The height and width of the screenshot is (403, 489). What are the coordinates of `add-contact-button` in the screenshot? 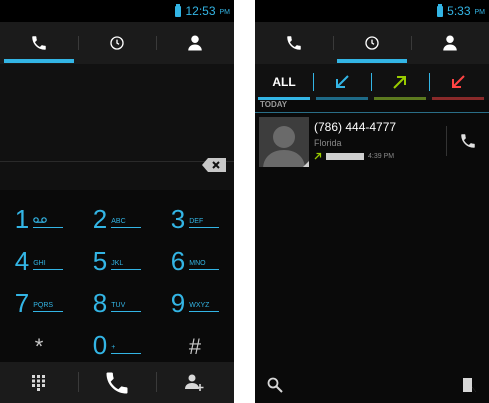 It's located at (195, 382).